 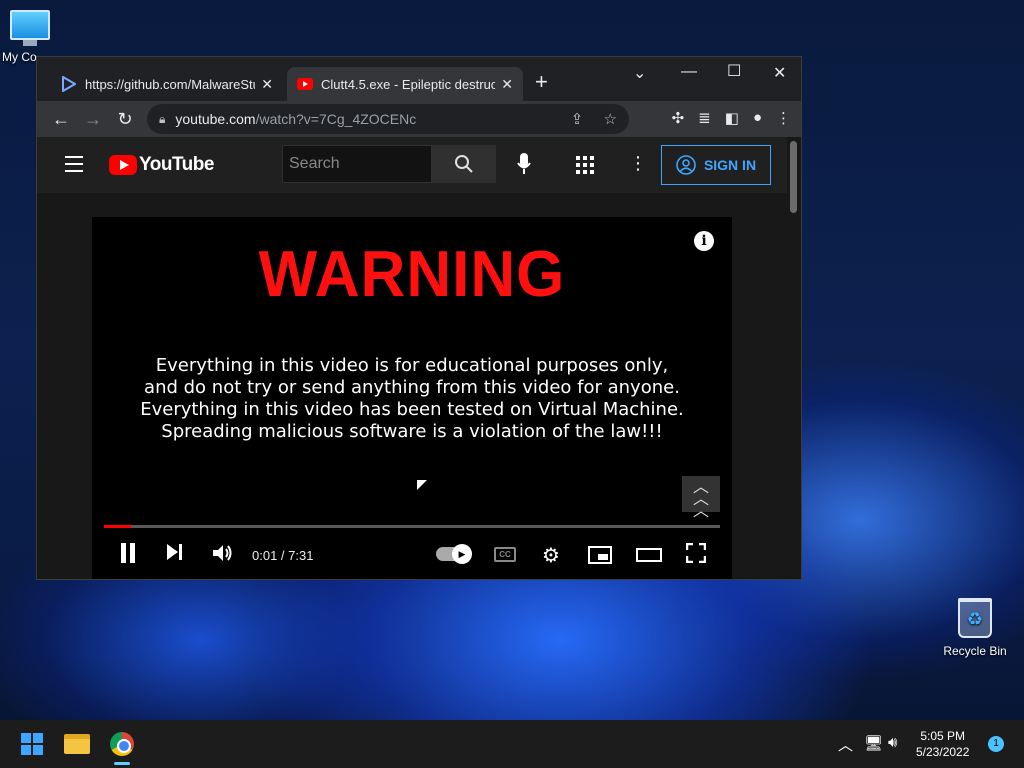 What do you see at coordinates (704, 241) in the screenshot?
I see `info-icon: i` at bounding box center [704, 241].